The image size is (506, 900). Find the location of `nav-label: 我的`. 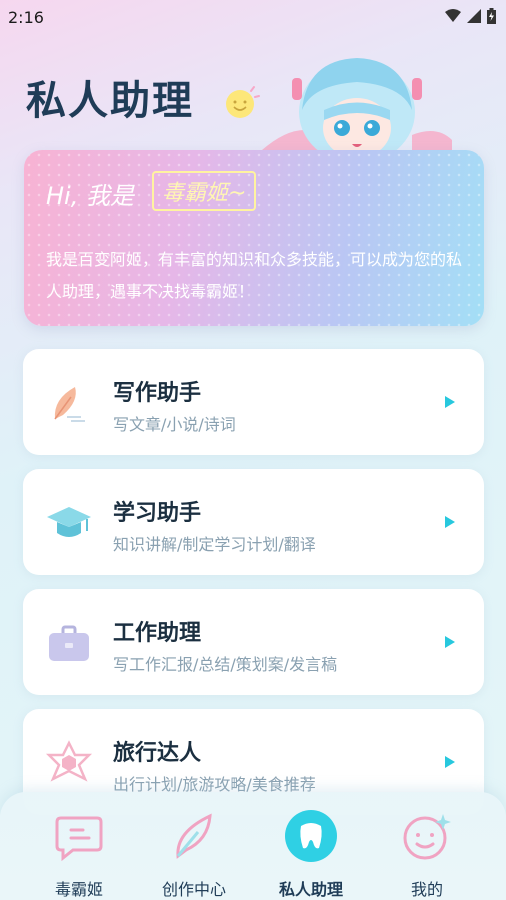

nav-label: 我的 is located at coordinates (426, 889).